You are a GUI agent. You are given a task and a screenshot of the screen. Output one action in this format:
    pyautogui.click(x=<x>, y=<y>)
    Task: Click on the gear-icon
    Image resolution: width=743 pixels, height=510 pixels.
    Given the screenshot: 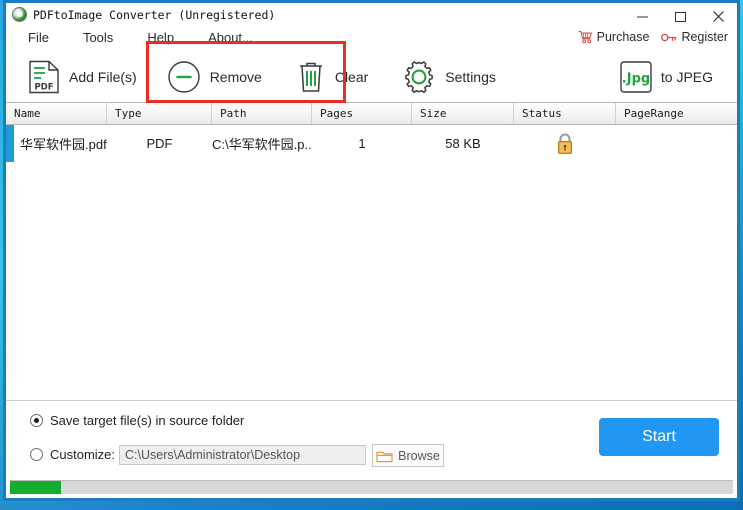 What is the action you would take?
    pyautogui.click(x=419, y=76)
    